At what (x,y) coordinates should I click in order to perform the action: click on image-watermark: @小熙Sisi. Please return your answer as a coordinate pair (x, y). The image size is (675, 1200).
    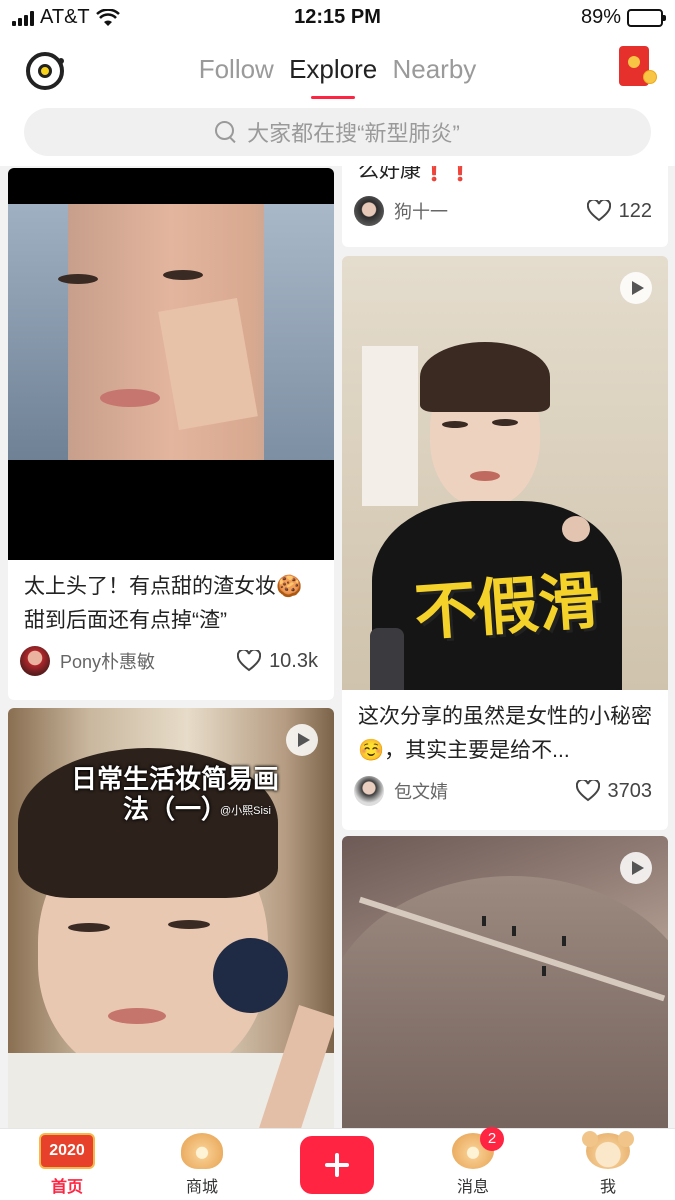
    Looking at the image, I should click on (245, 811).